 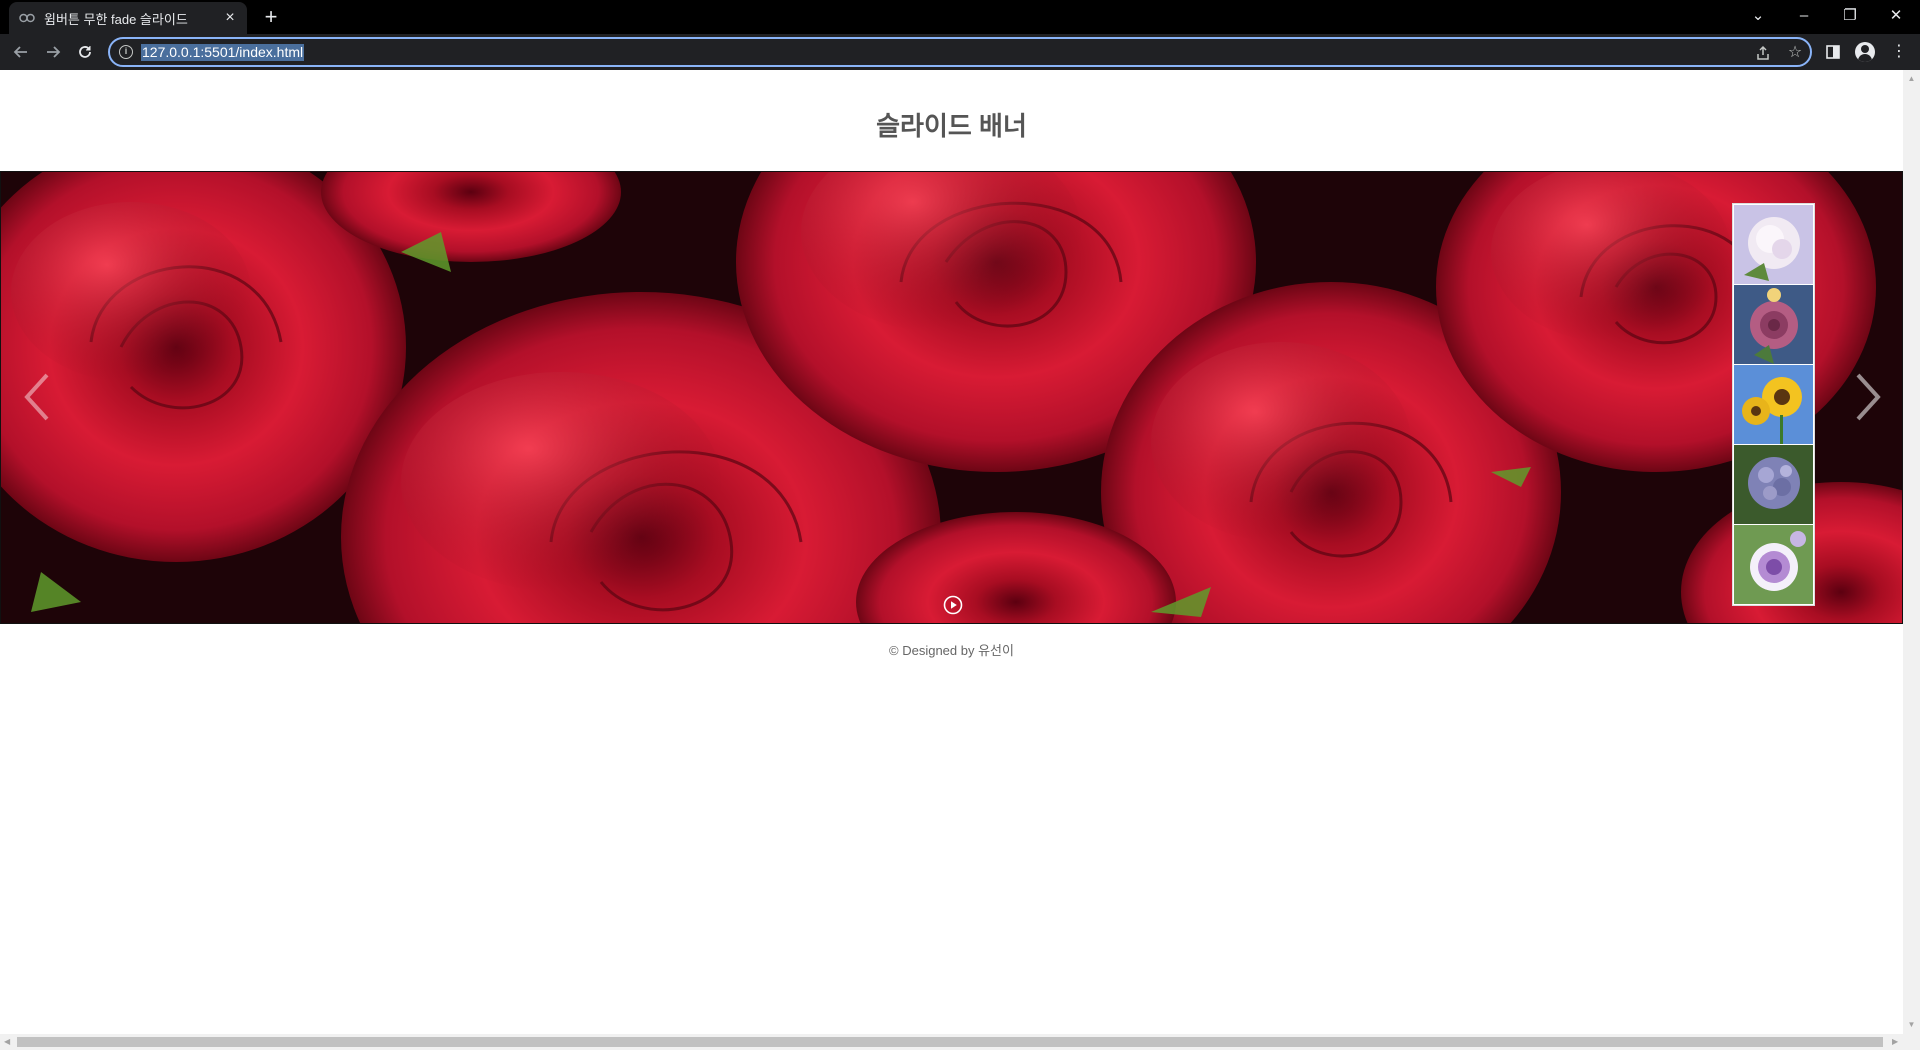 I want to click on chevron-left-icon, so click(x=36, y=397).